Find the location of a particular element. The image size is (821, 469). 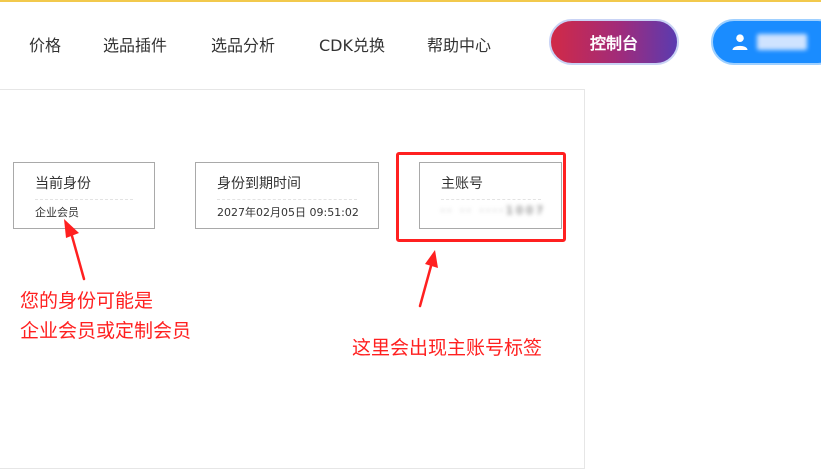

nav-item-pricing: 价格 is located at coordinates (45, 44).